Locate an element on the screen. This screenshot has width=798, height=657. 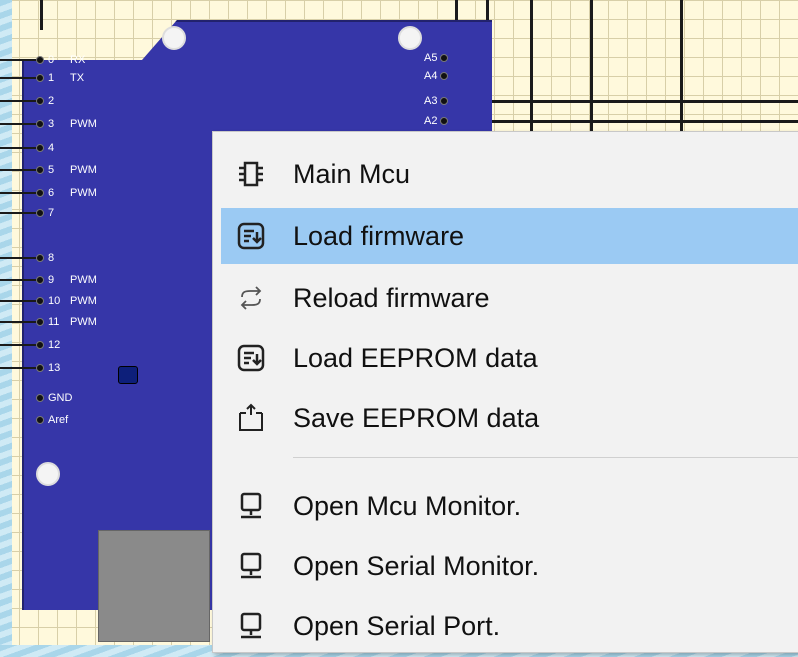
pin-number: 2 is located at coordinates (51, 101).